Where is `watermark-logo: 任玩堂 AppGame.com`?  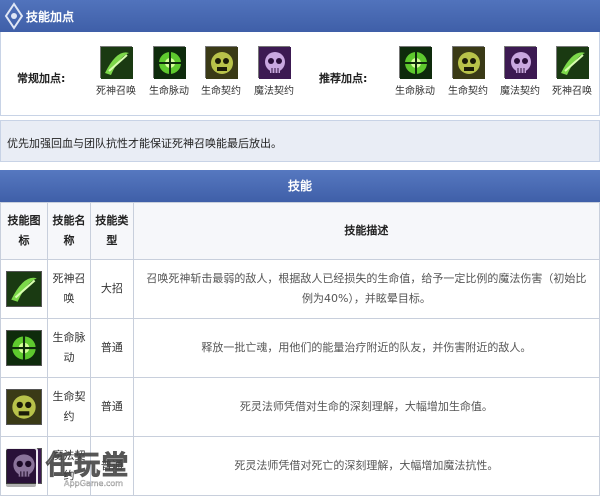
watermark-logo: 任玩堂 AppGame.com is located at coordinates (79, 468).